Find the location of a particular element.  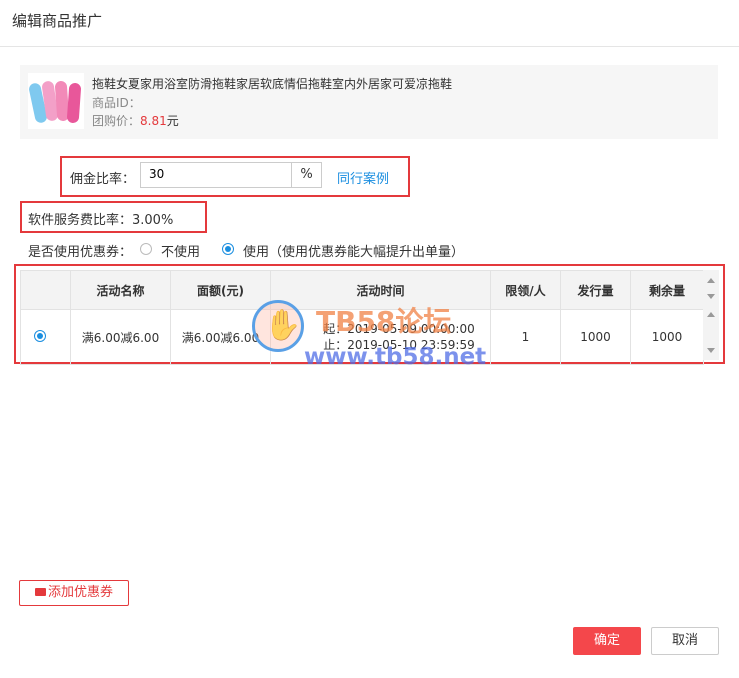

watermark-line2: www.tb58.net is located at coordinates (395, 357).